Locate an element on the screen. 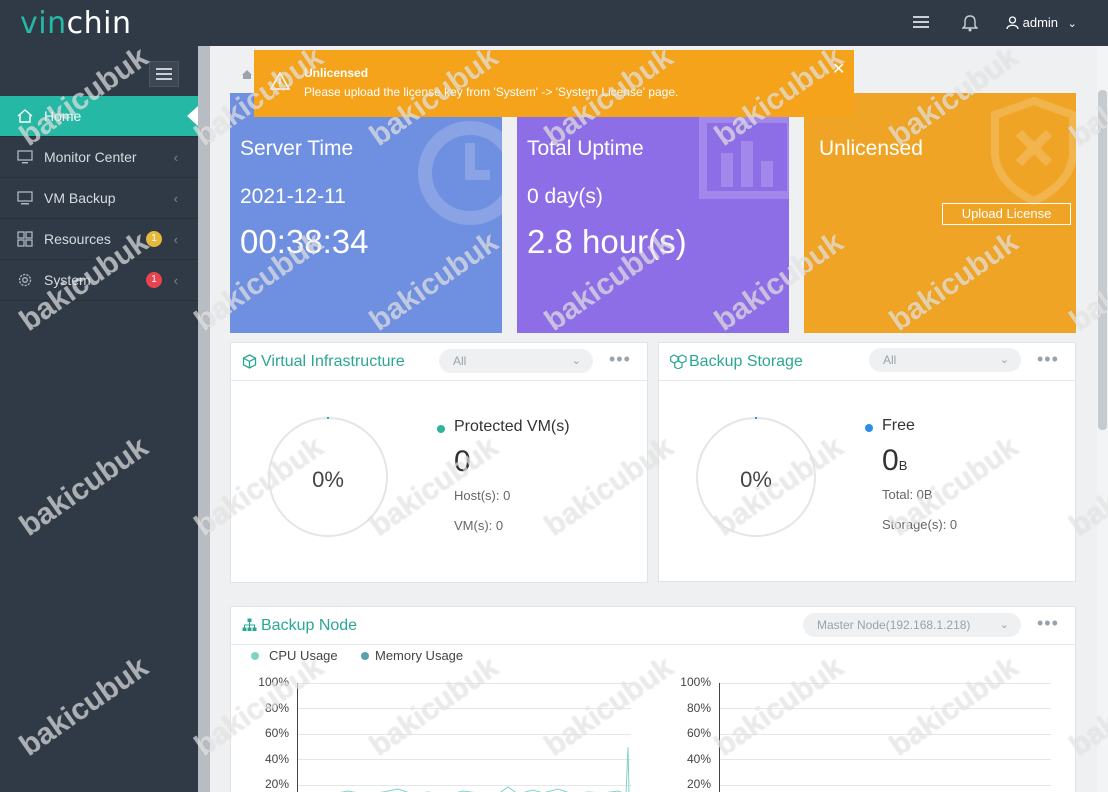  vm-count: VM(s): 0 is located at coordinates (479, 525).